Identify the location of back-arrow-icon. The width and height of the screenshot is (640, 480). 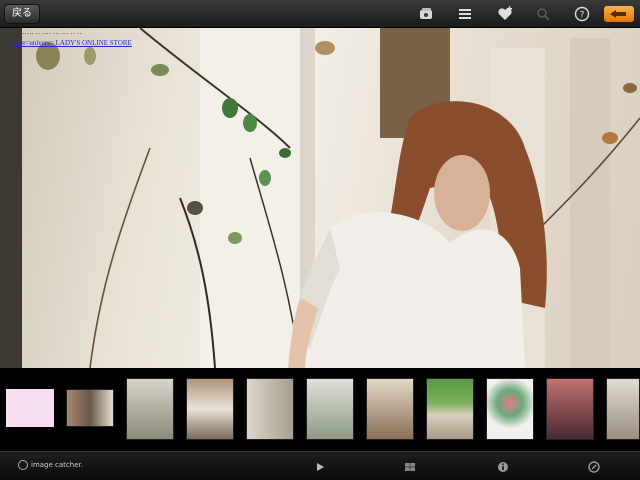
(619, 14).